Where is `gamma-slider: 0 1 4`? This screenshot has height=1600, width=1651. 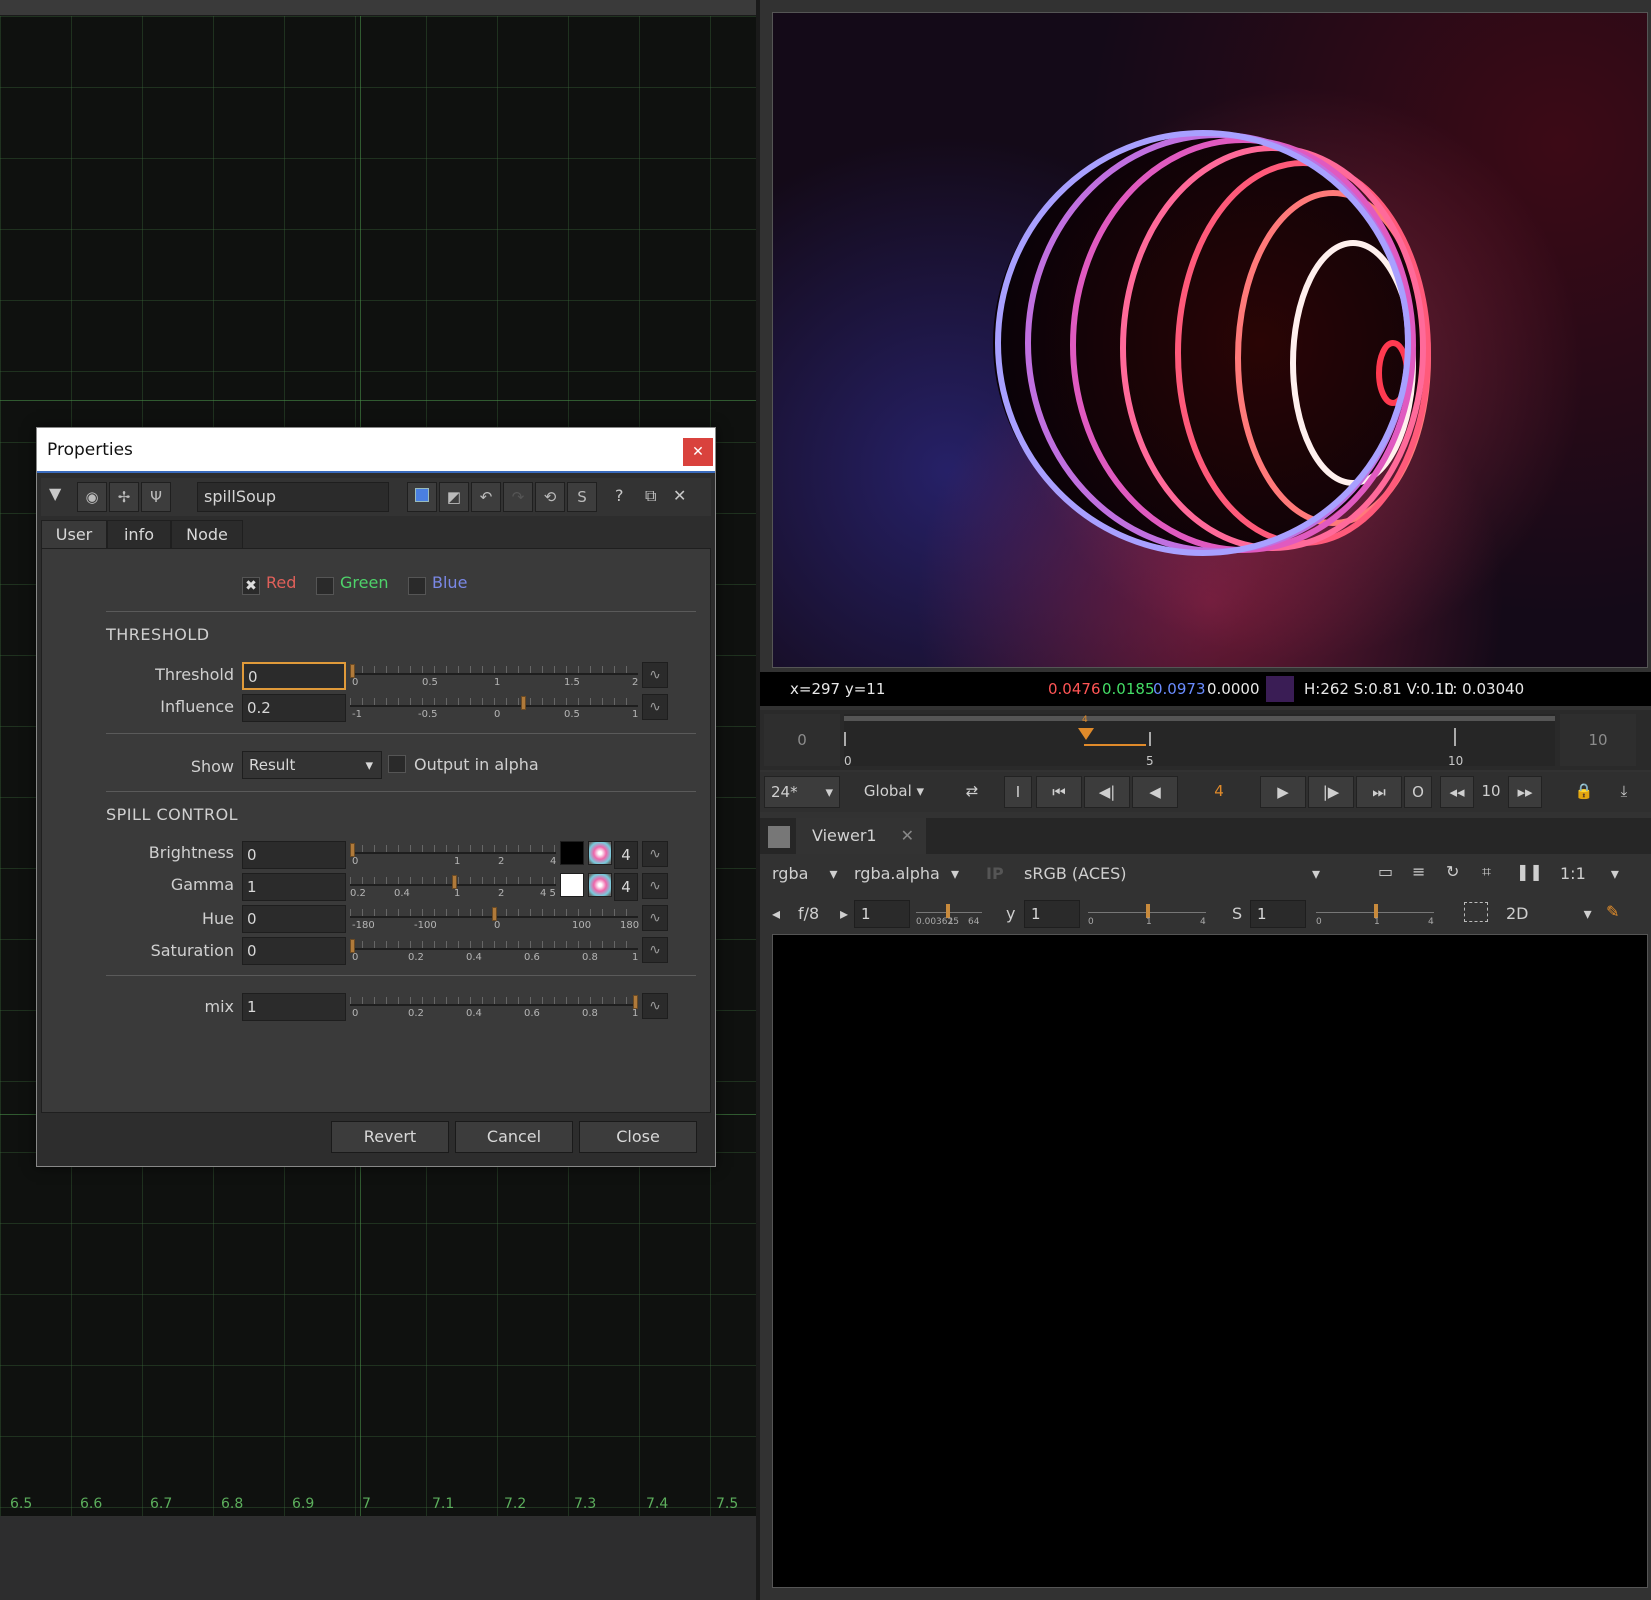 gamma-slider: 0 1 4 is located at coordinates (1147, 914).